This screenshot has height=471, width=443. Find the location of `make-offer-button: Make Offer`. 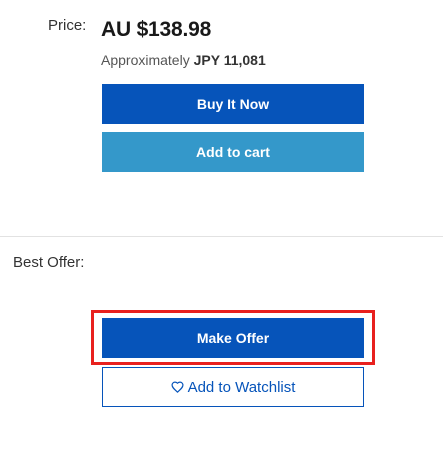

make-offer-button: Make Offer is located at coordinates (233, 338).